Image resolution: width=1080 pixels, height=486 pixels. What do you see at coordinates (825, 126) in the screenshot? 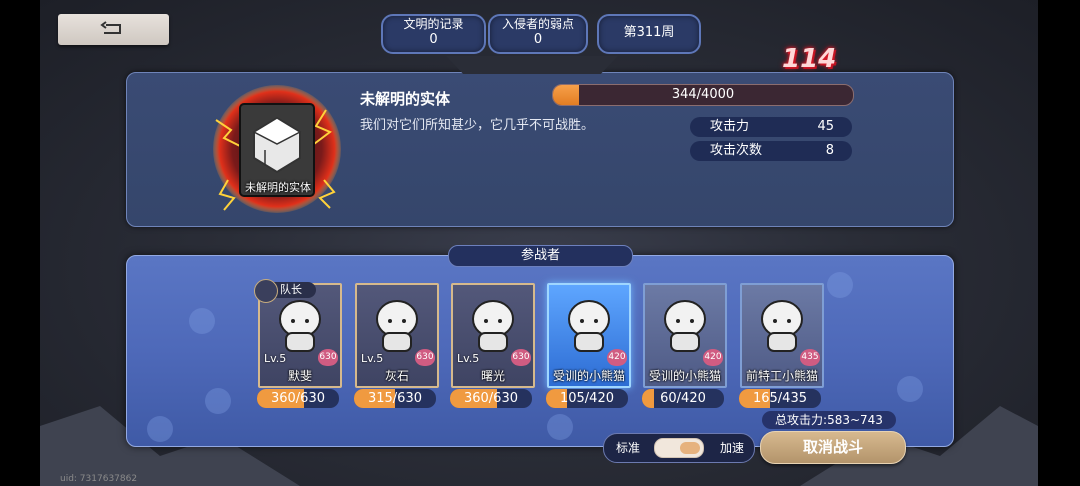
I see `stat-value: 45` at bounding box center [825, 126].